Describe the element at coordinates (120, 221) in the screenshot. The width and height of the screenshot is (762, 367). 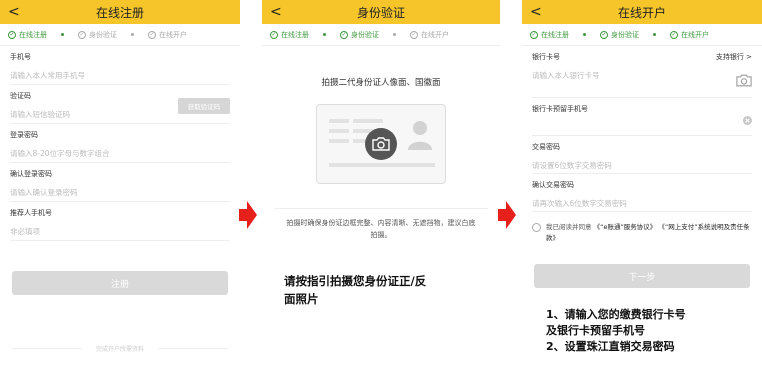
I see `referrer-phone-field: 推荐人手机号 非必填项` at that location.